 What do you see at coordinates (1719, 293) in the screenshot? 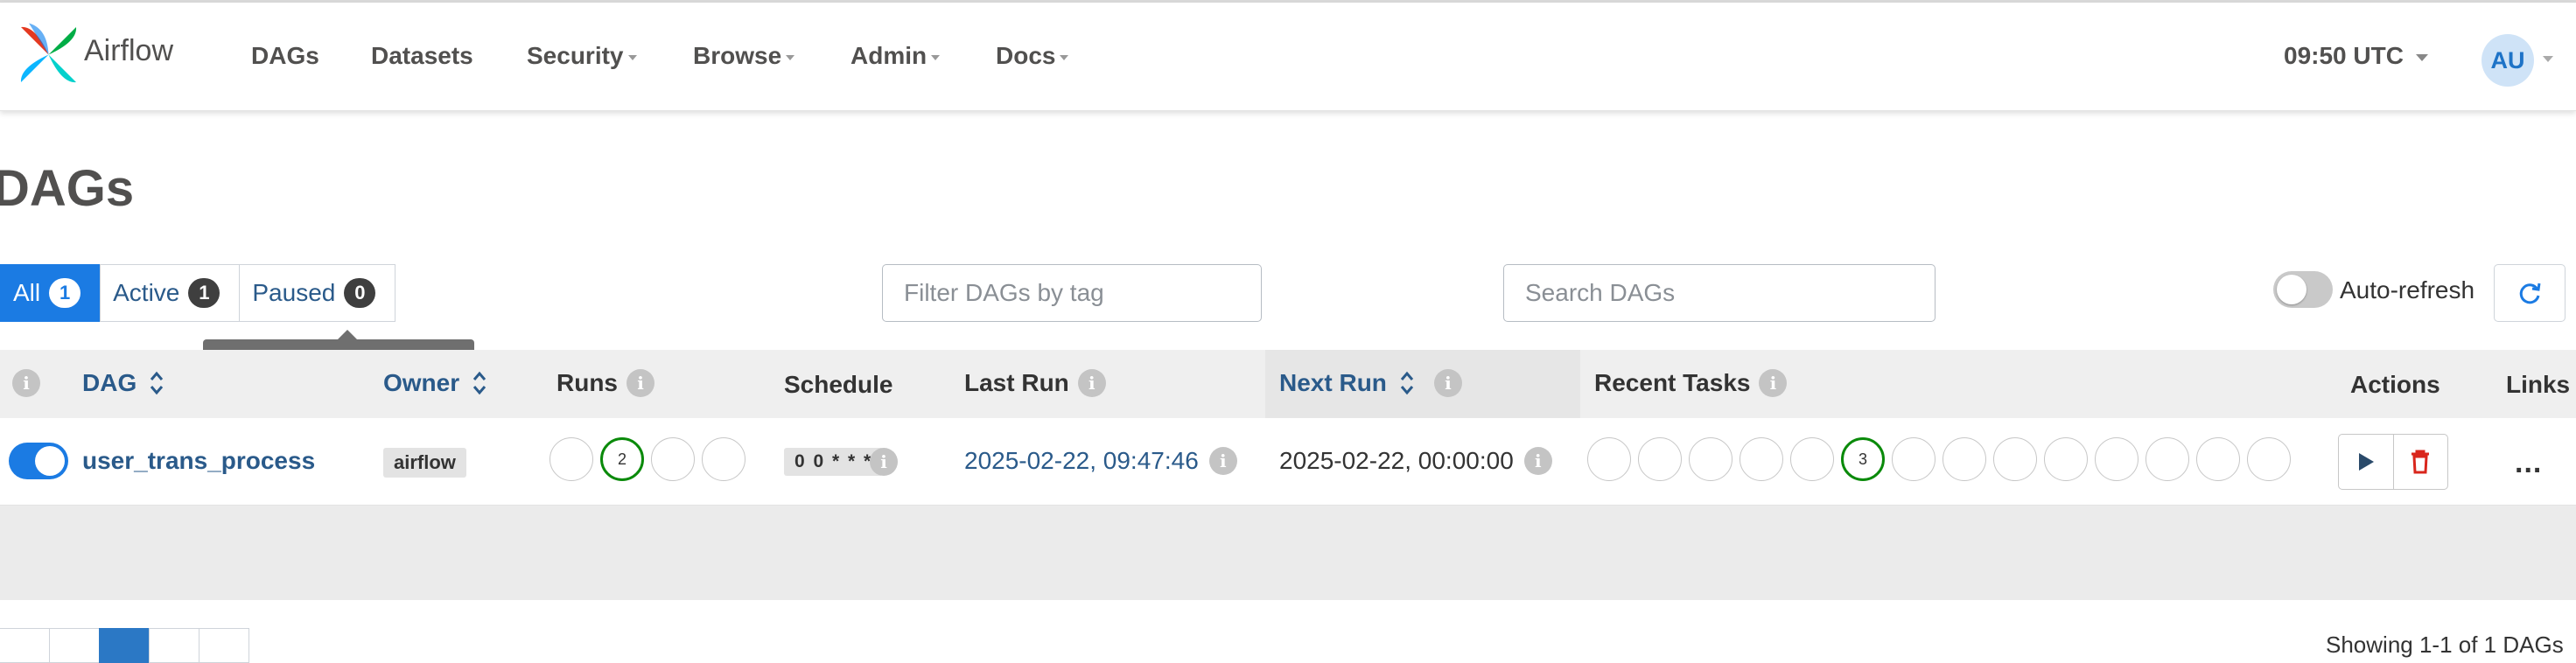
I see `search-input` at bounding box center [1719, 293].